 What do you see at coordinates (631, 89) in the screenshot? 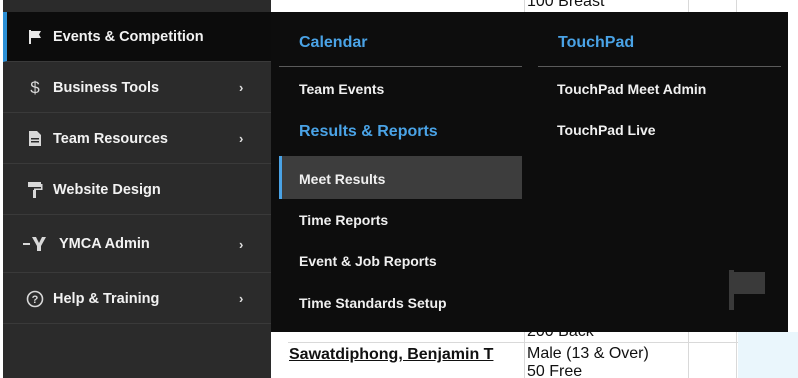
I see `menu-link-touchpad-meet-admin: TouchPad Meet Admin` at bounding box center [631, 89].